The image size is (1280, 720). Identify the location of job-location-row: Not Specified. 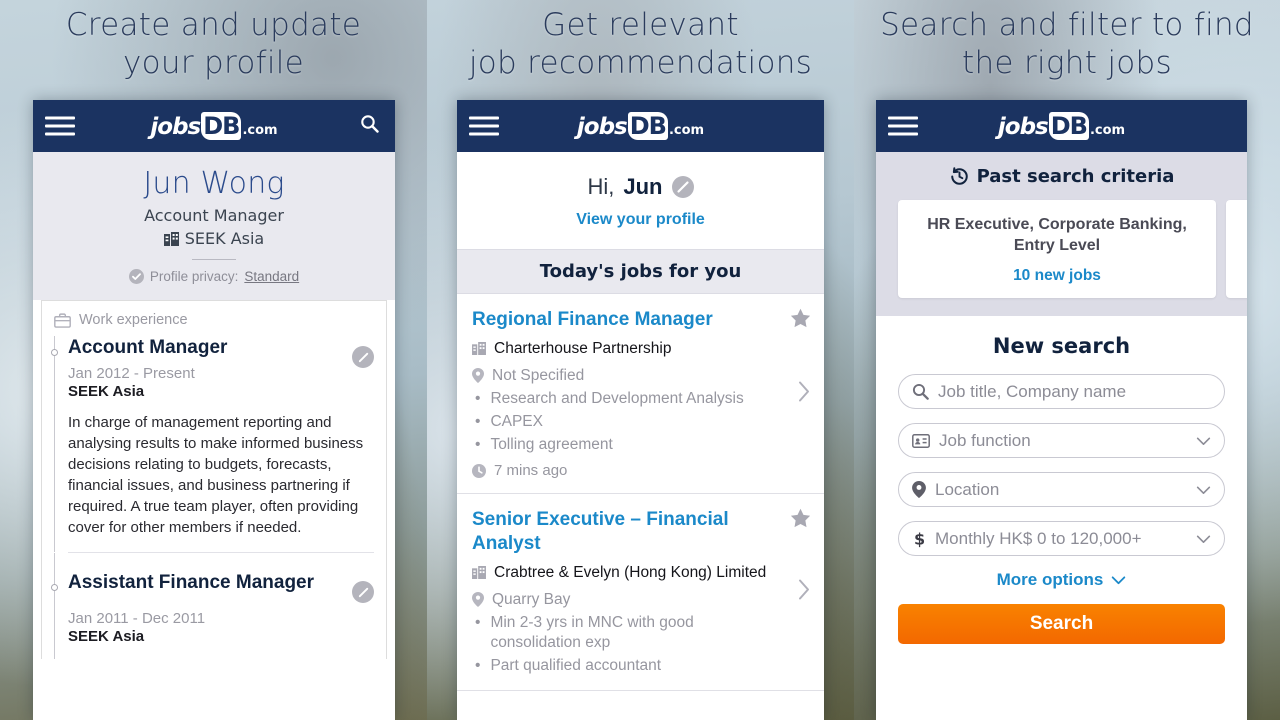
(628, 376).